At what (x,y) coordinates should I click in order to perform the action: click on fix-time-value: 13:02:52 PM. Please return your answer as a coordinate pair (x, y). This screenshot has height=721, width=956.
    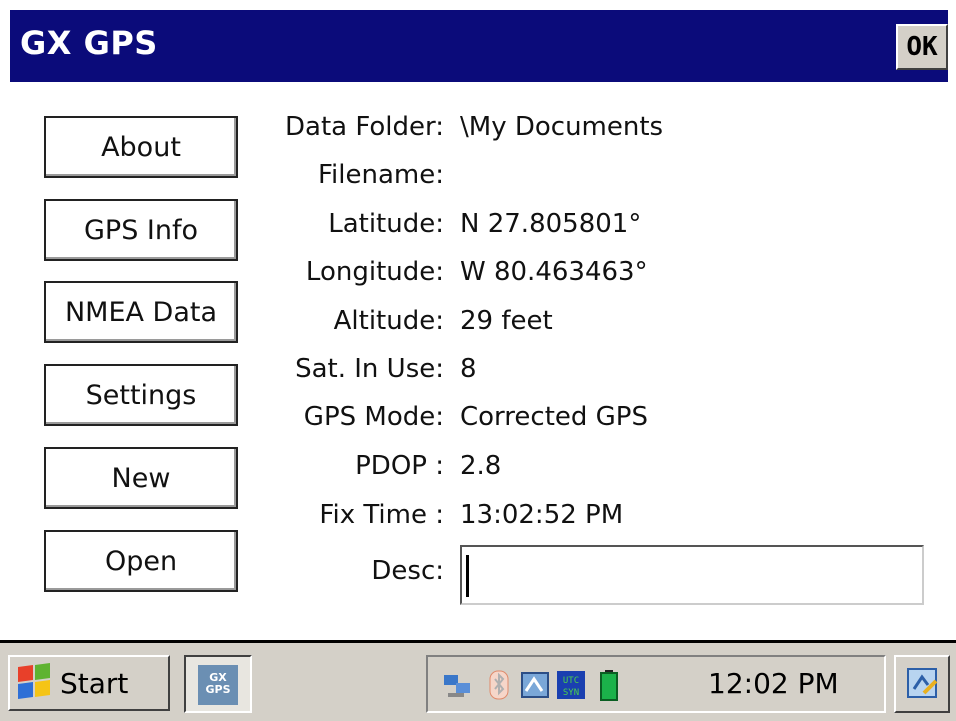
    Looking at the image, I should click on (542, 515).